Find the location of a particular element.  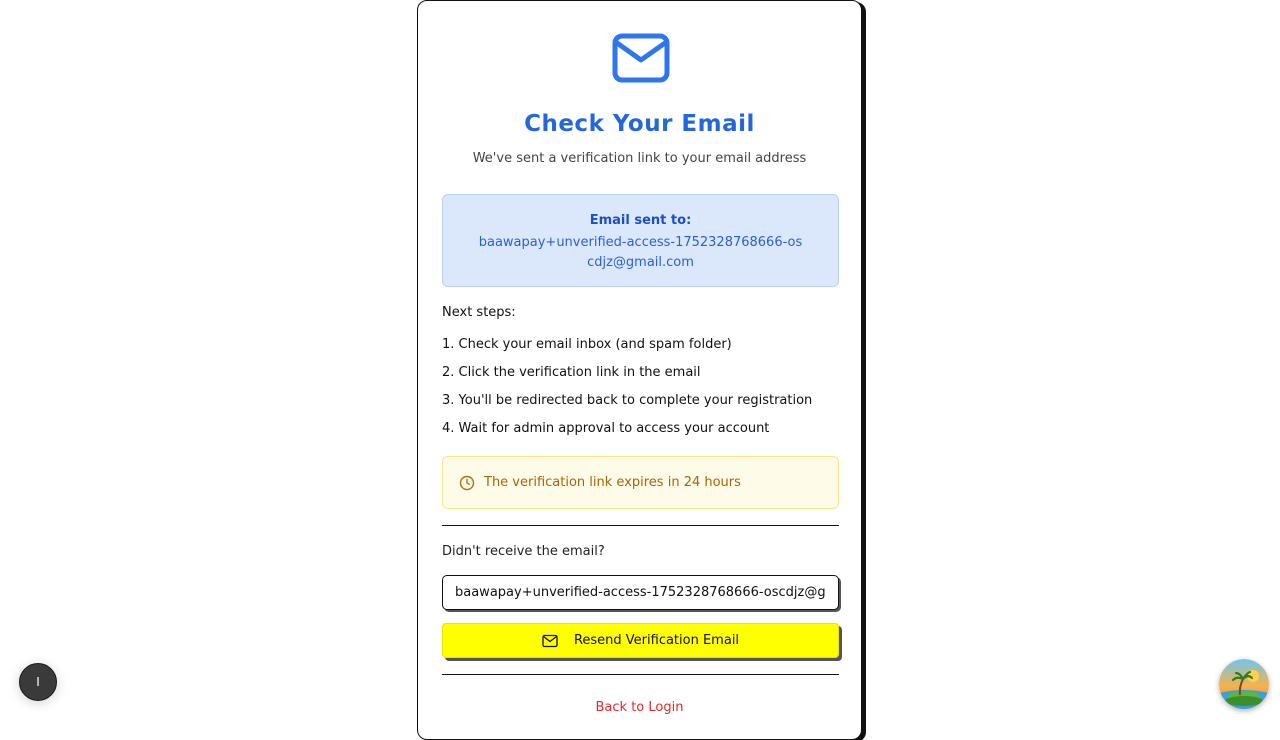

resend-button-label: Resend Verification Email is located at coordinates (656, 640).